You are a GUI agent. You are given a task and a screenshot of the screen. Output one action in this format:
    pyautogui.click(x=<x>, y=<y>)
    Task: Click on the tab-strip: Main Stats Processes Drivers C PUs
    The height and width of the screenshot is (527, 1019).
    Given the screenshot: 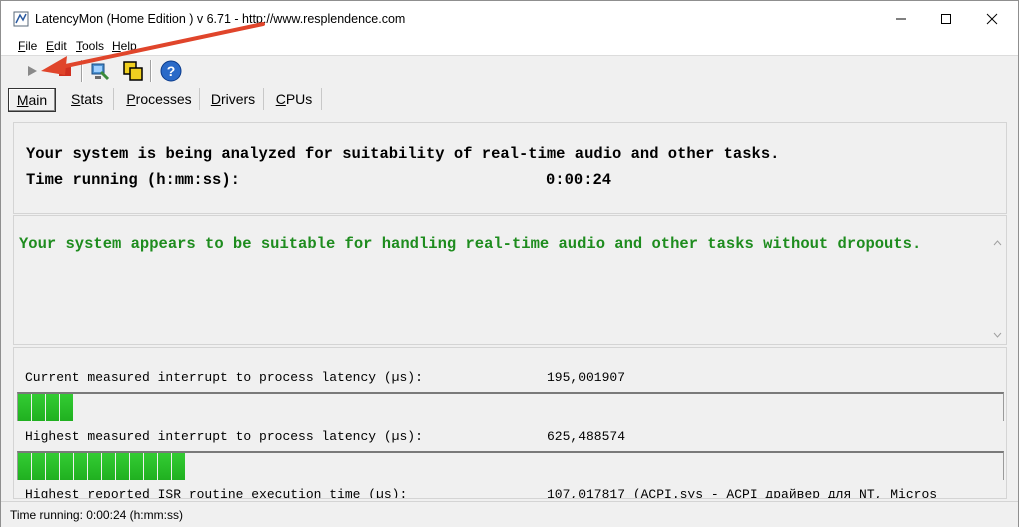 What is the action you would take?
    pyautogui.click(x=509, y=100)
    